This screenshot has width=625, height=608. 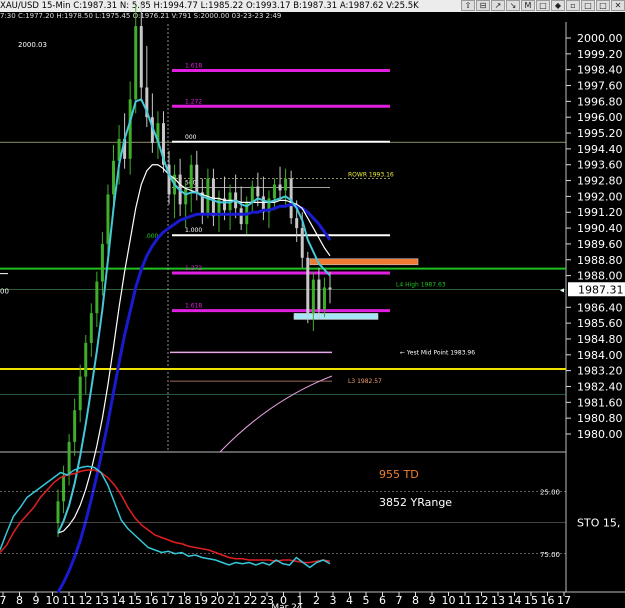 I want to click on price-label: 1992.00, so click(x=600, y=196).